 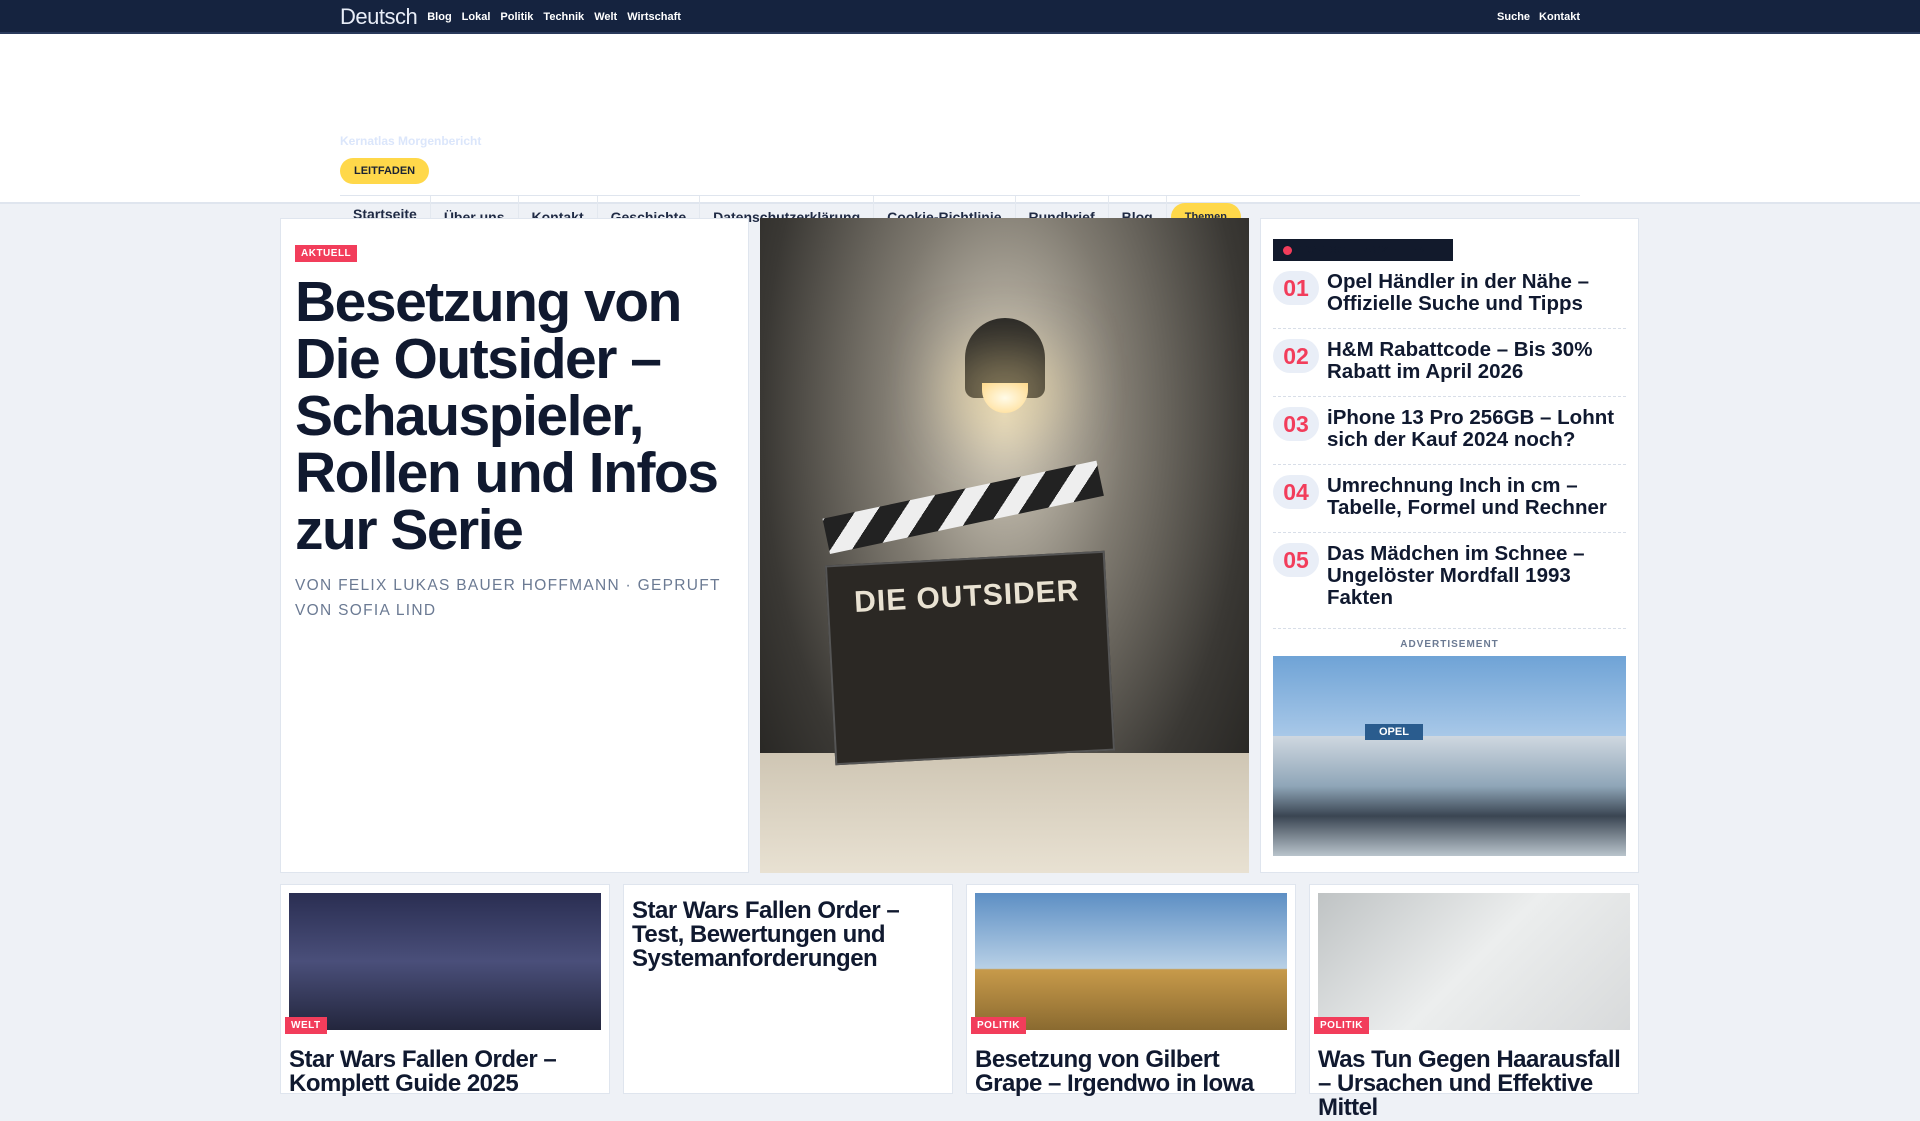 I want to click on papers-shape, so click(x=1004, y=813).